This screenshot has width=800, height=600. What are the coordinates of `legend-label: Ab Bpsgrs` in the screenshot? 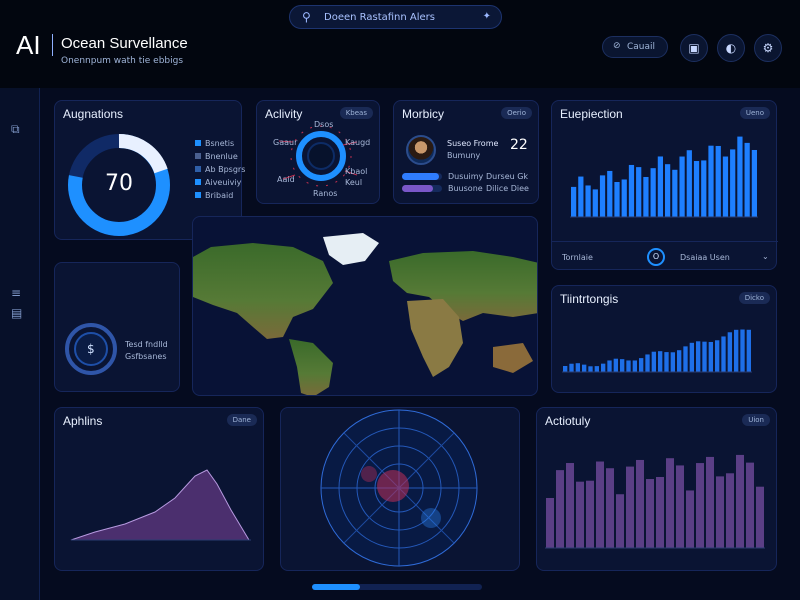 It's located at (225, 169).